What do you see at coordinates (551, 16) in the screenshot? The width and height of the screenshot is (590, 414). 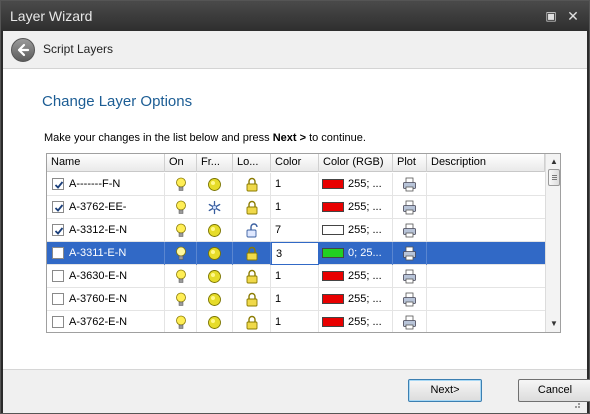 I see `restore-icon: ▣` at bounding box center [551, 16].